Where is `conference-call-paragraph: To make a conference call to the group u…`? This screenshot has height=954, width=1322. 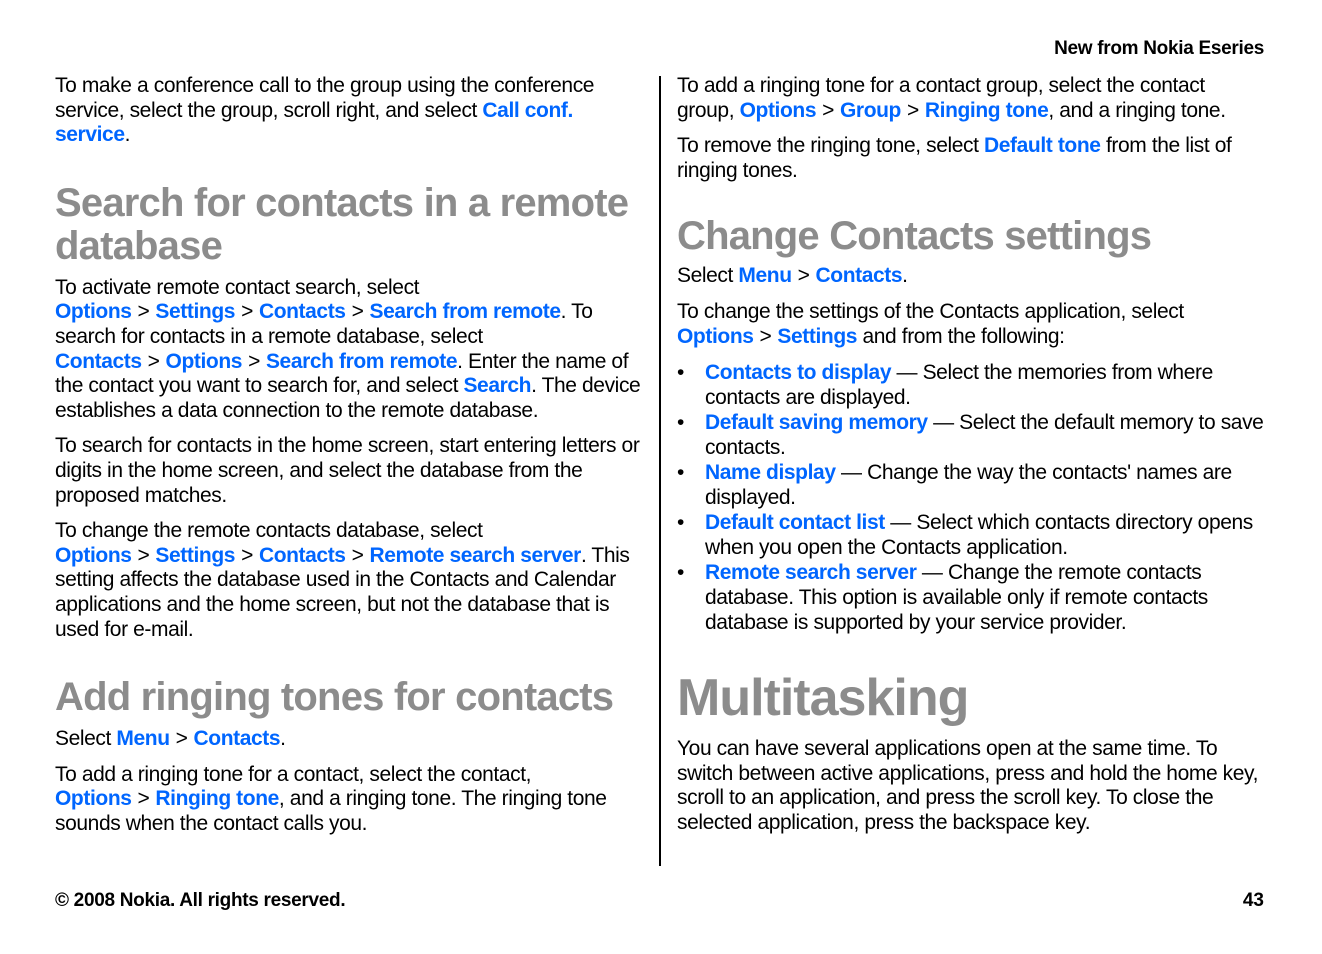
conference-call-paragraph: To make a conference call to the group u… is located at coordinates (325, 110).